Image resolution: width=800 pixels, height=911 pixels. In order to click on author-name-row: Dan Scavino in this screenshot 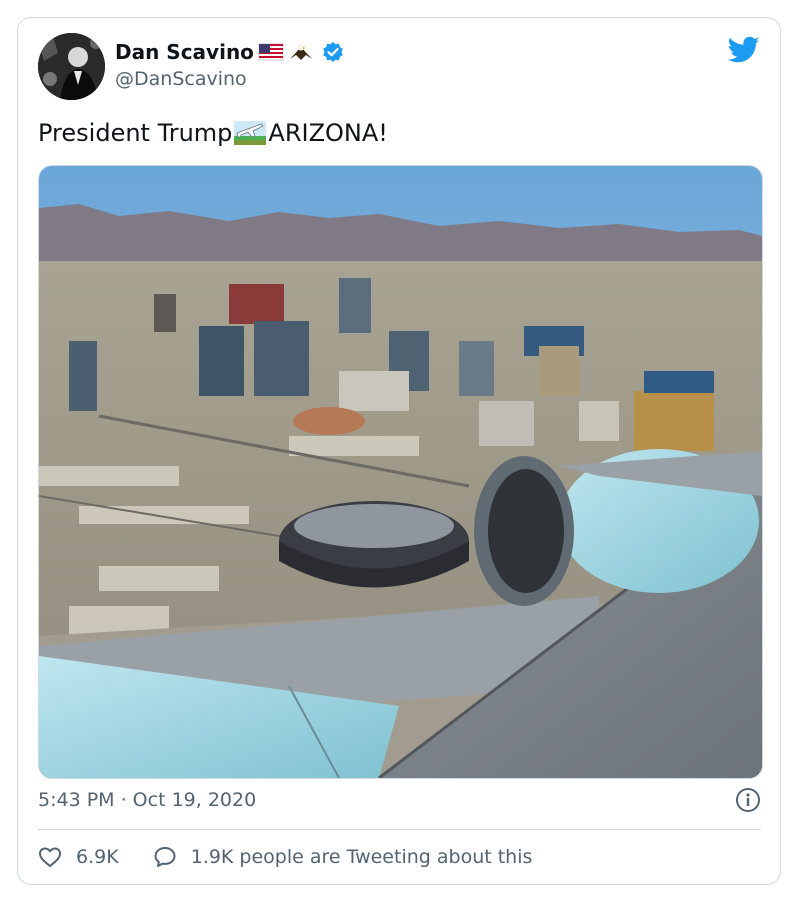, I will do `click(229, 52)`.